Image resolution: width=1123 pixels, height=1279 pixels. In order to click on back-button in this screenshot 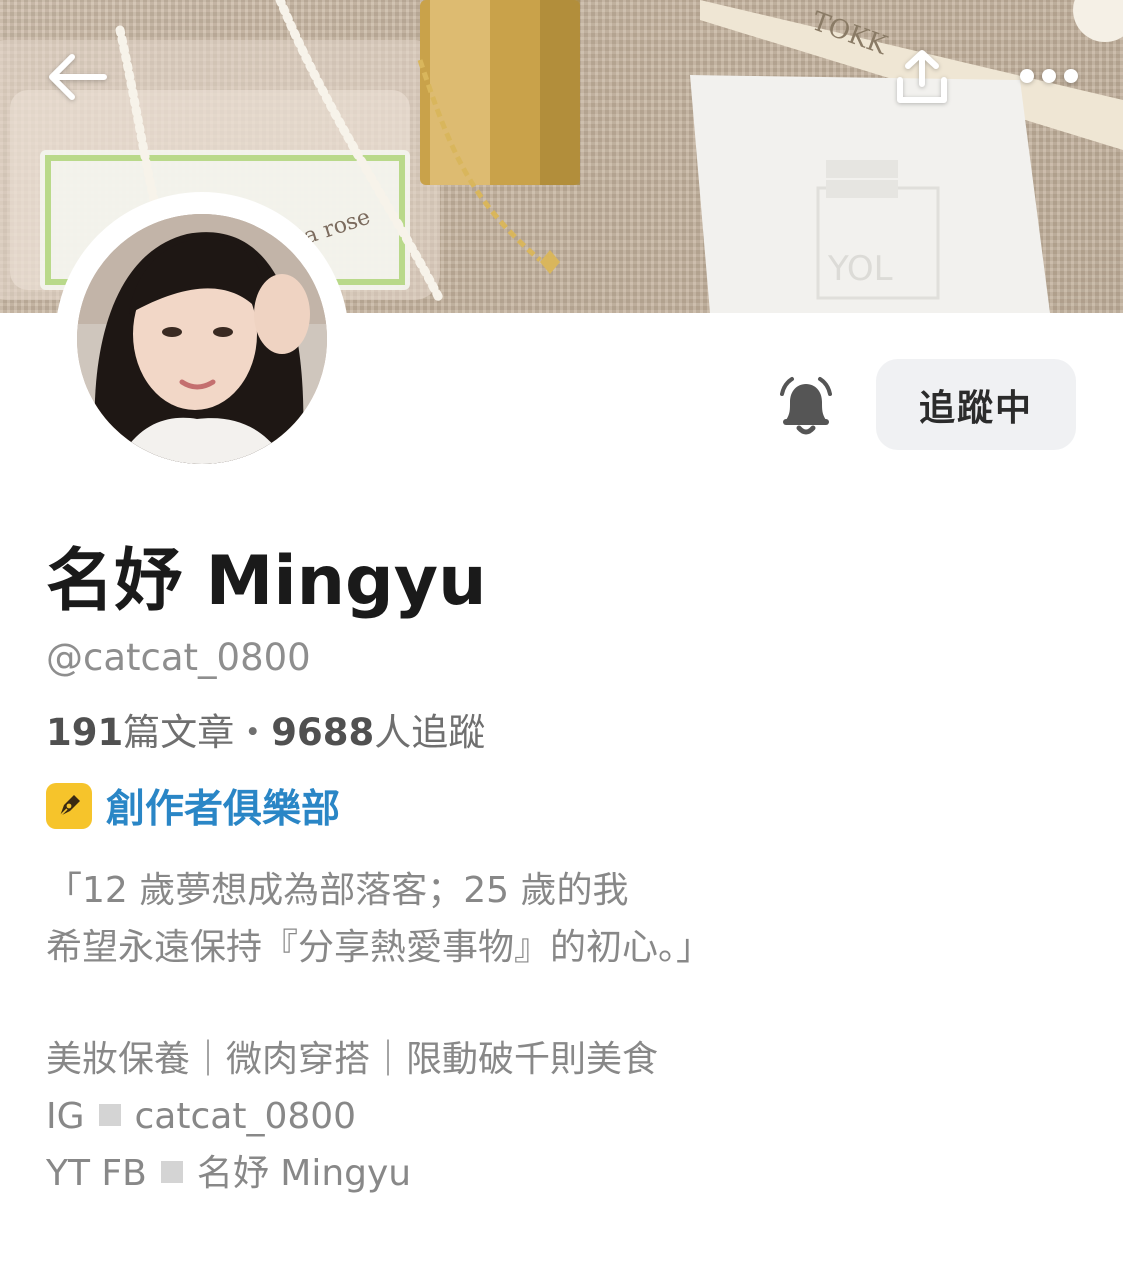, I will do `click(76, 77)`.